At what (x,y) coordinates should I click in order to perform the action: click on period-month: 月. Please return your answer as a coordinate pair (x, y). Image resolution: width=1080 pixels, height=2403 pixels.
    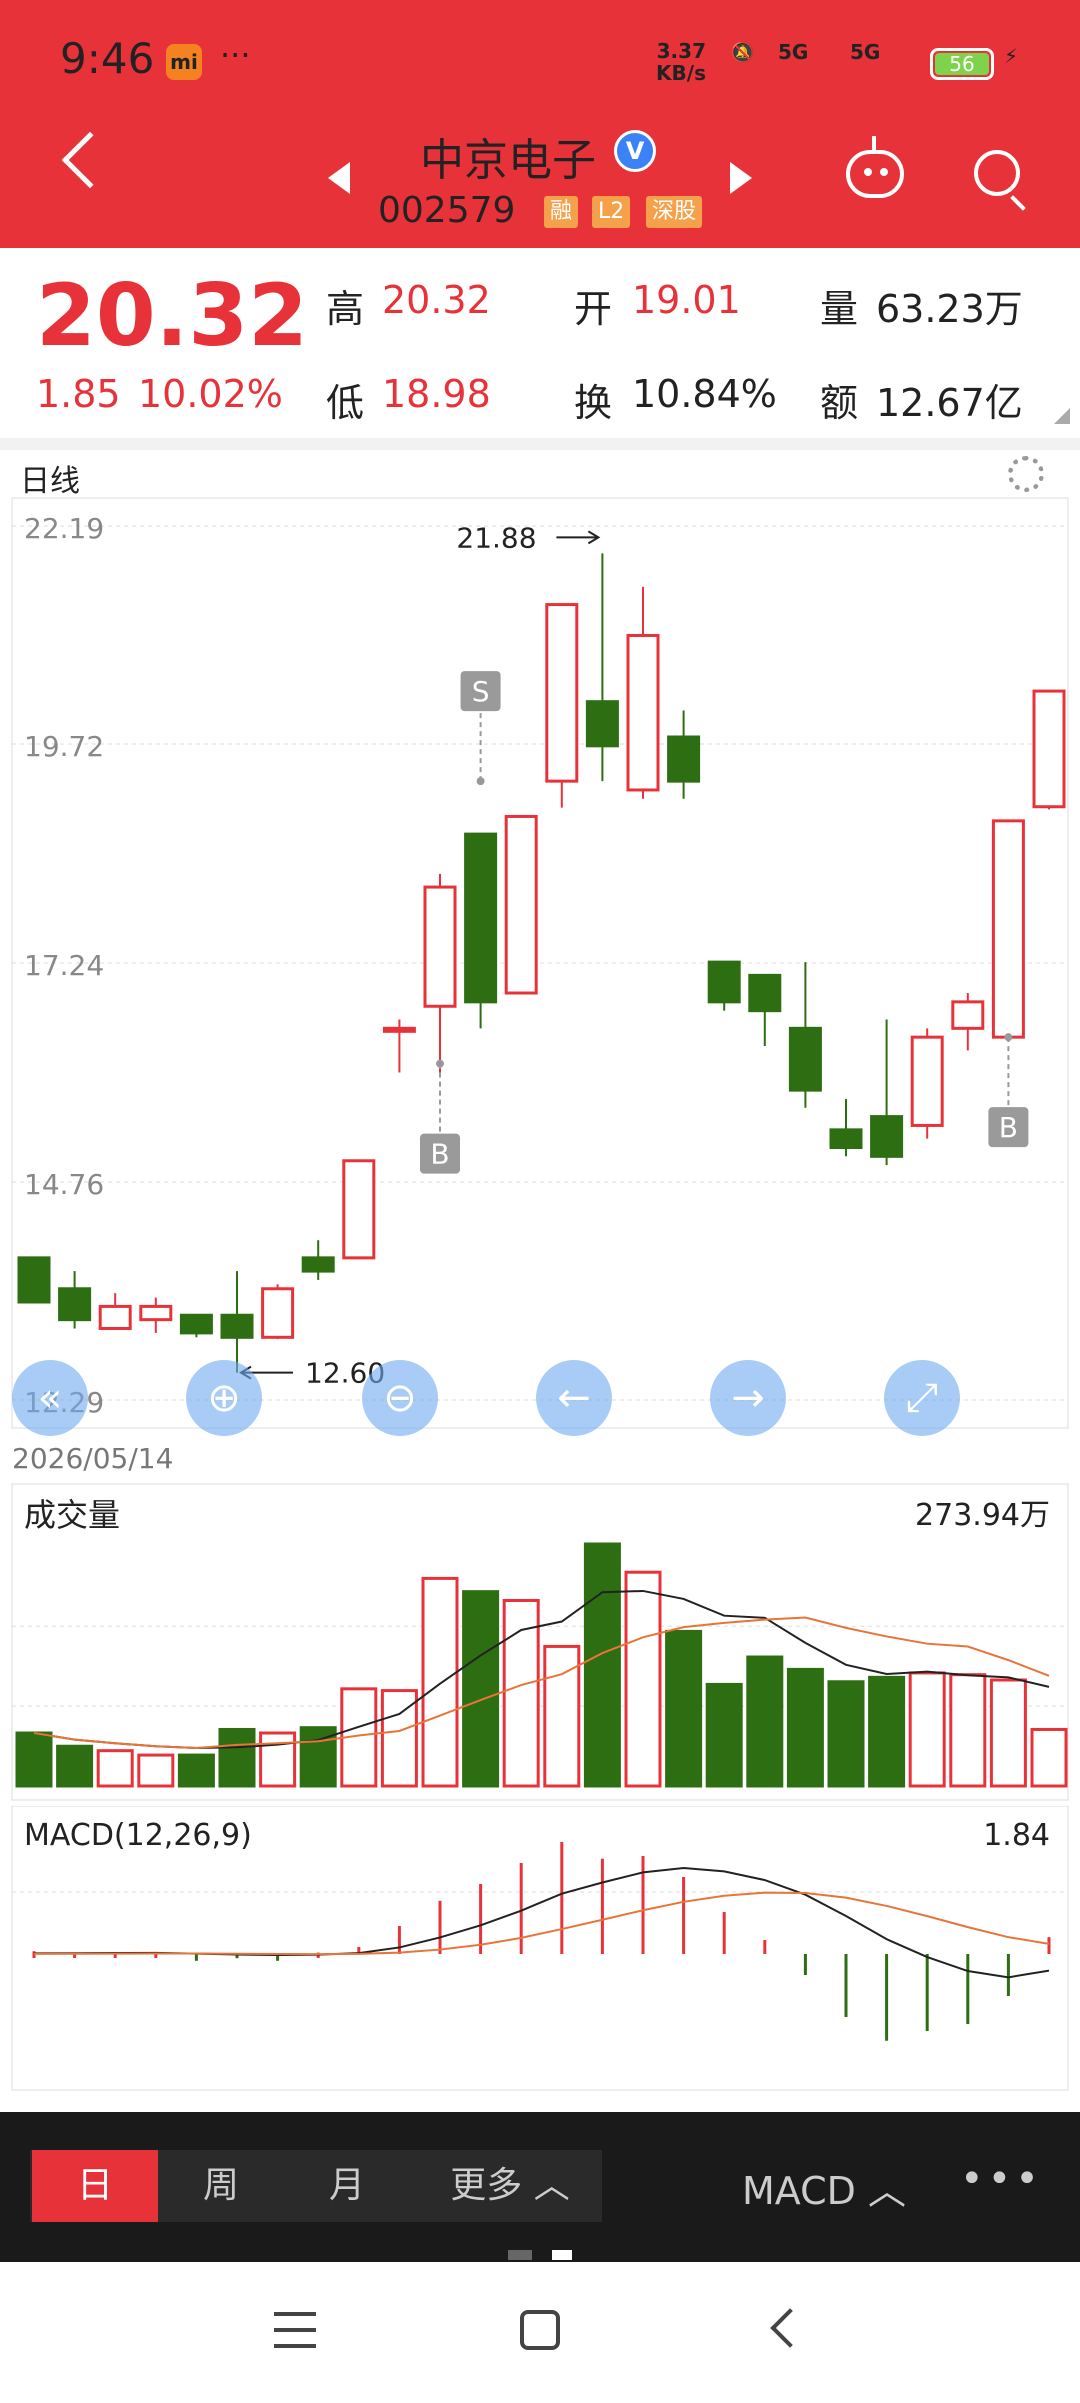
    Looking at the image, I should click on (347, 2186).